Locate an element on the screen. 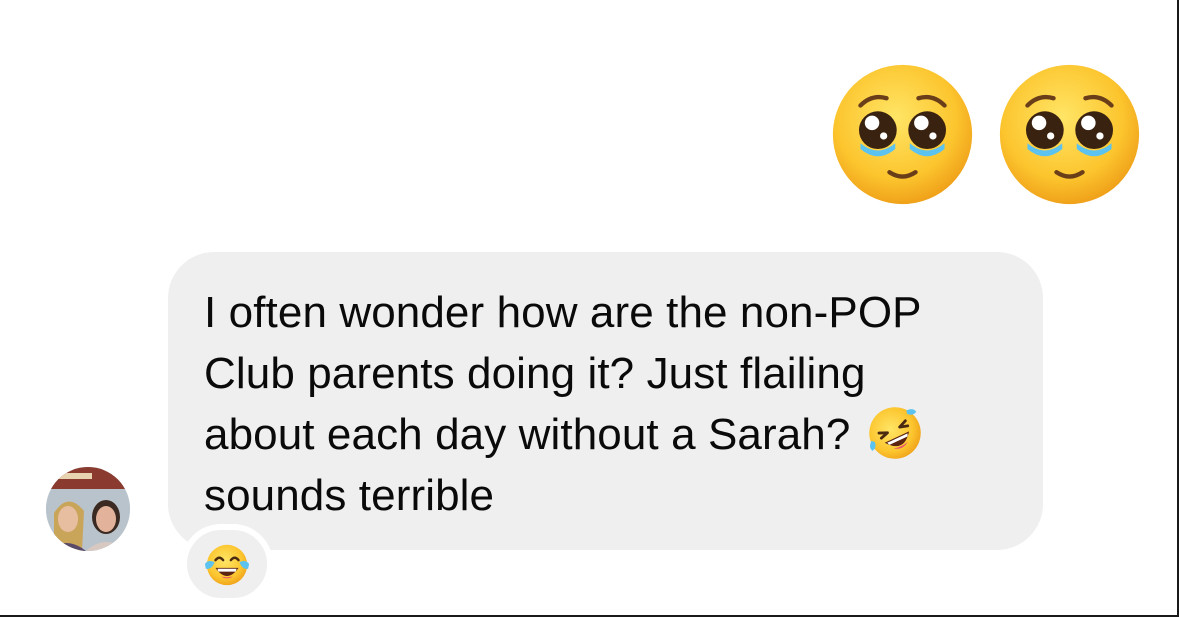 Image resolution: width=1179 pixels, height=617 pixels. message-line: Club parents doing it? Just flailing is located at coordinates (535, 373).